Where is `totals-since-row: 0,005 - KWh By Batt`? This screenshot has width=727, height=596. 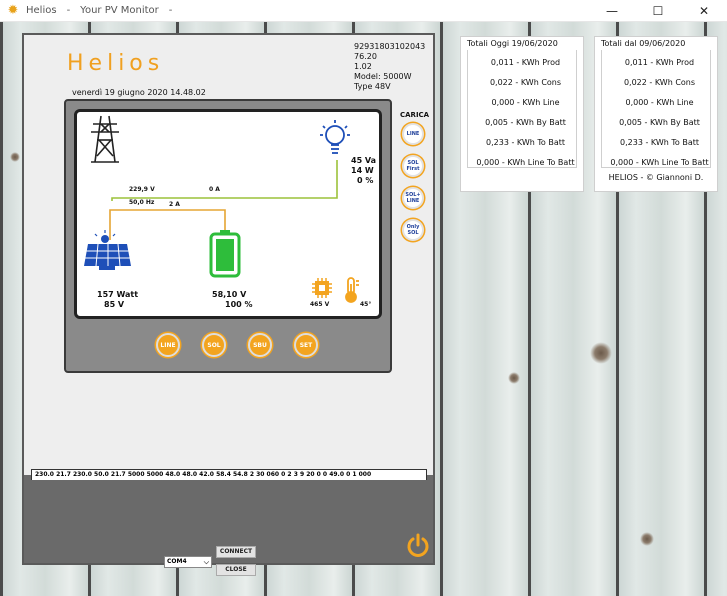
totals-since-row: 0,005 - KWh By Batt is located at coordinates (659, 122).